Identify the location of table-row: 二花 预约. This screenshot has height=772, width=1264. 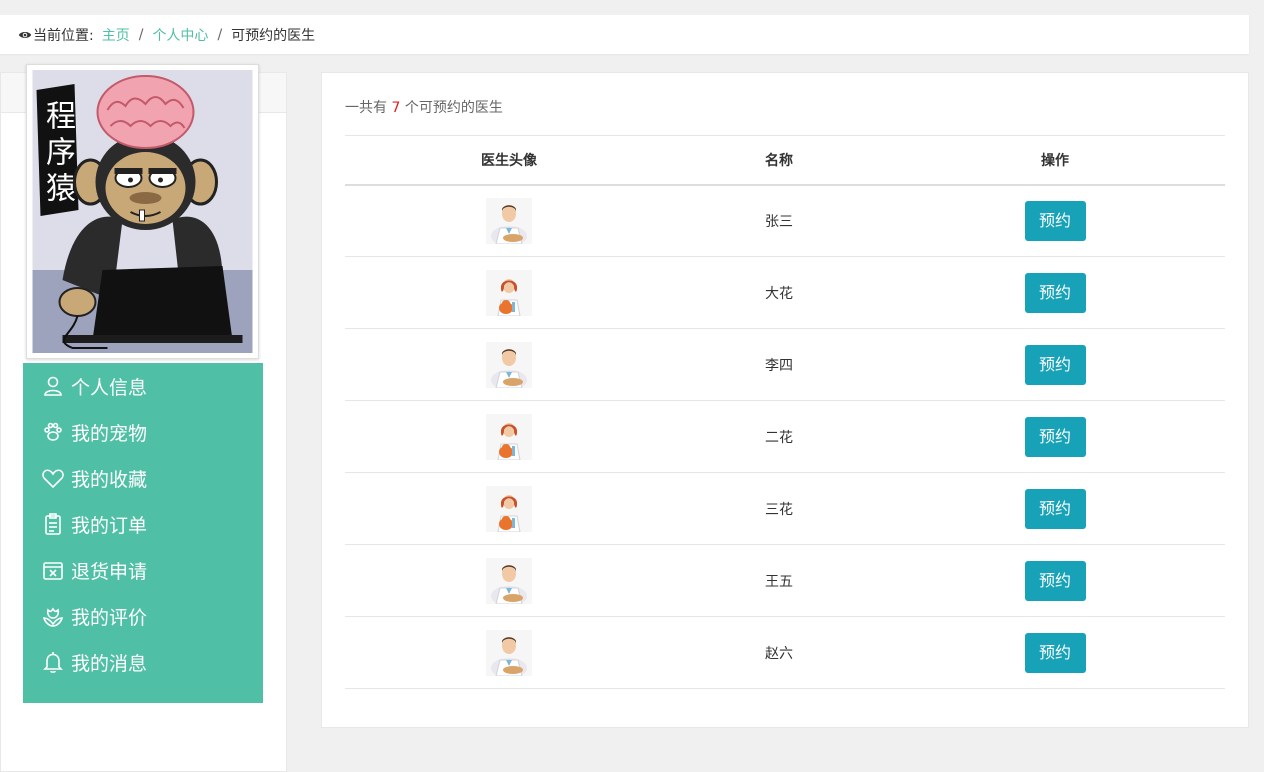
(785, 436).